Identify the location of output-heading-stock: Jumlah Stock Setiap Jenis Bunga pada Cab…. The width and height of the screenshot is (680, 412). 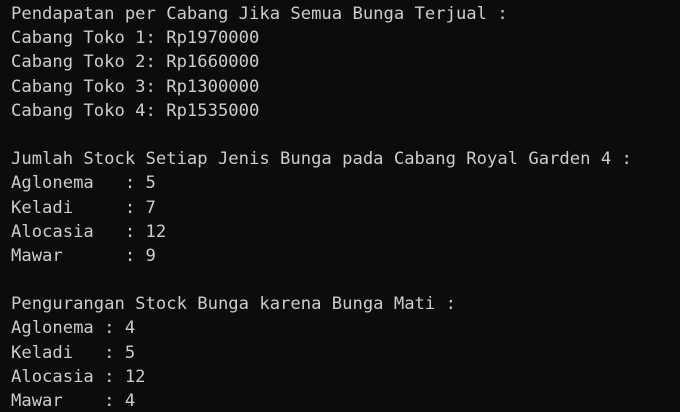
(321, 159).